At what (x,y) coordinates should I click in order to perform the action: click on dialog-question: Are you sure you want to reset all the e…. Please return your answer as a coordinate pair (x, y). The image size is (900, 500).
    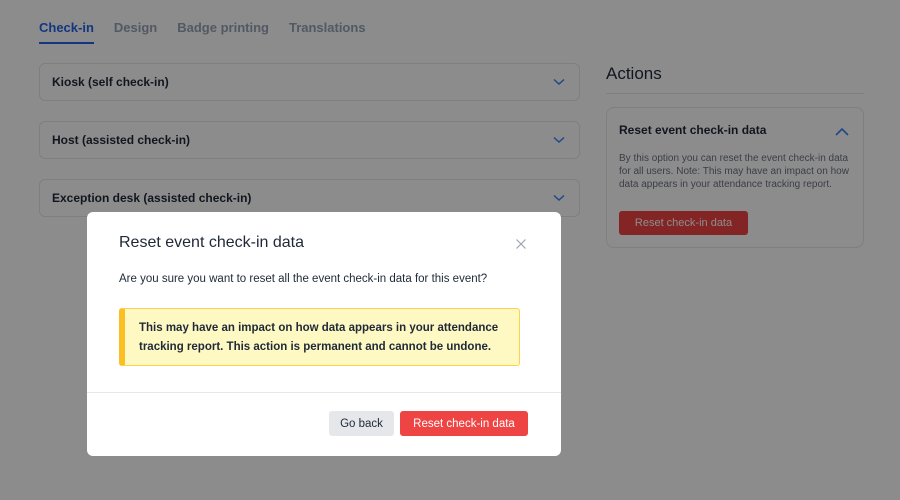
    Looking at the image, I should click on (303, 279).